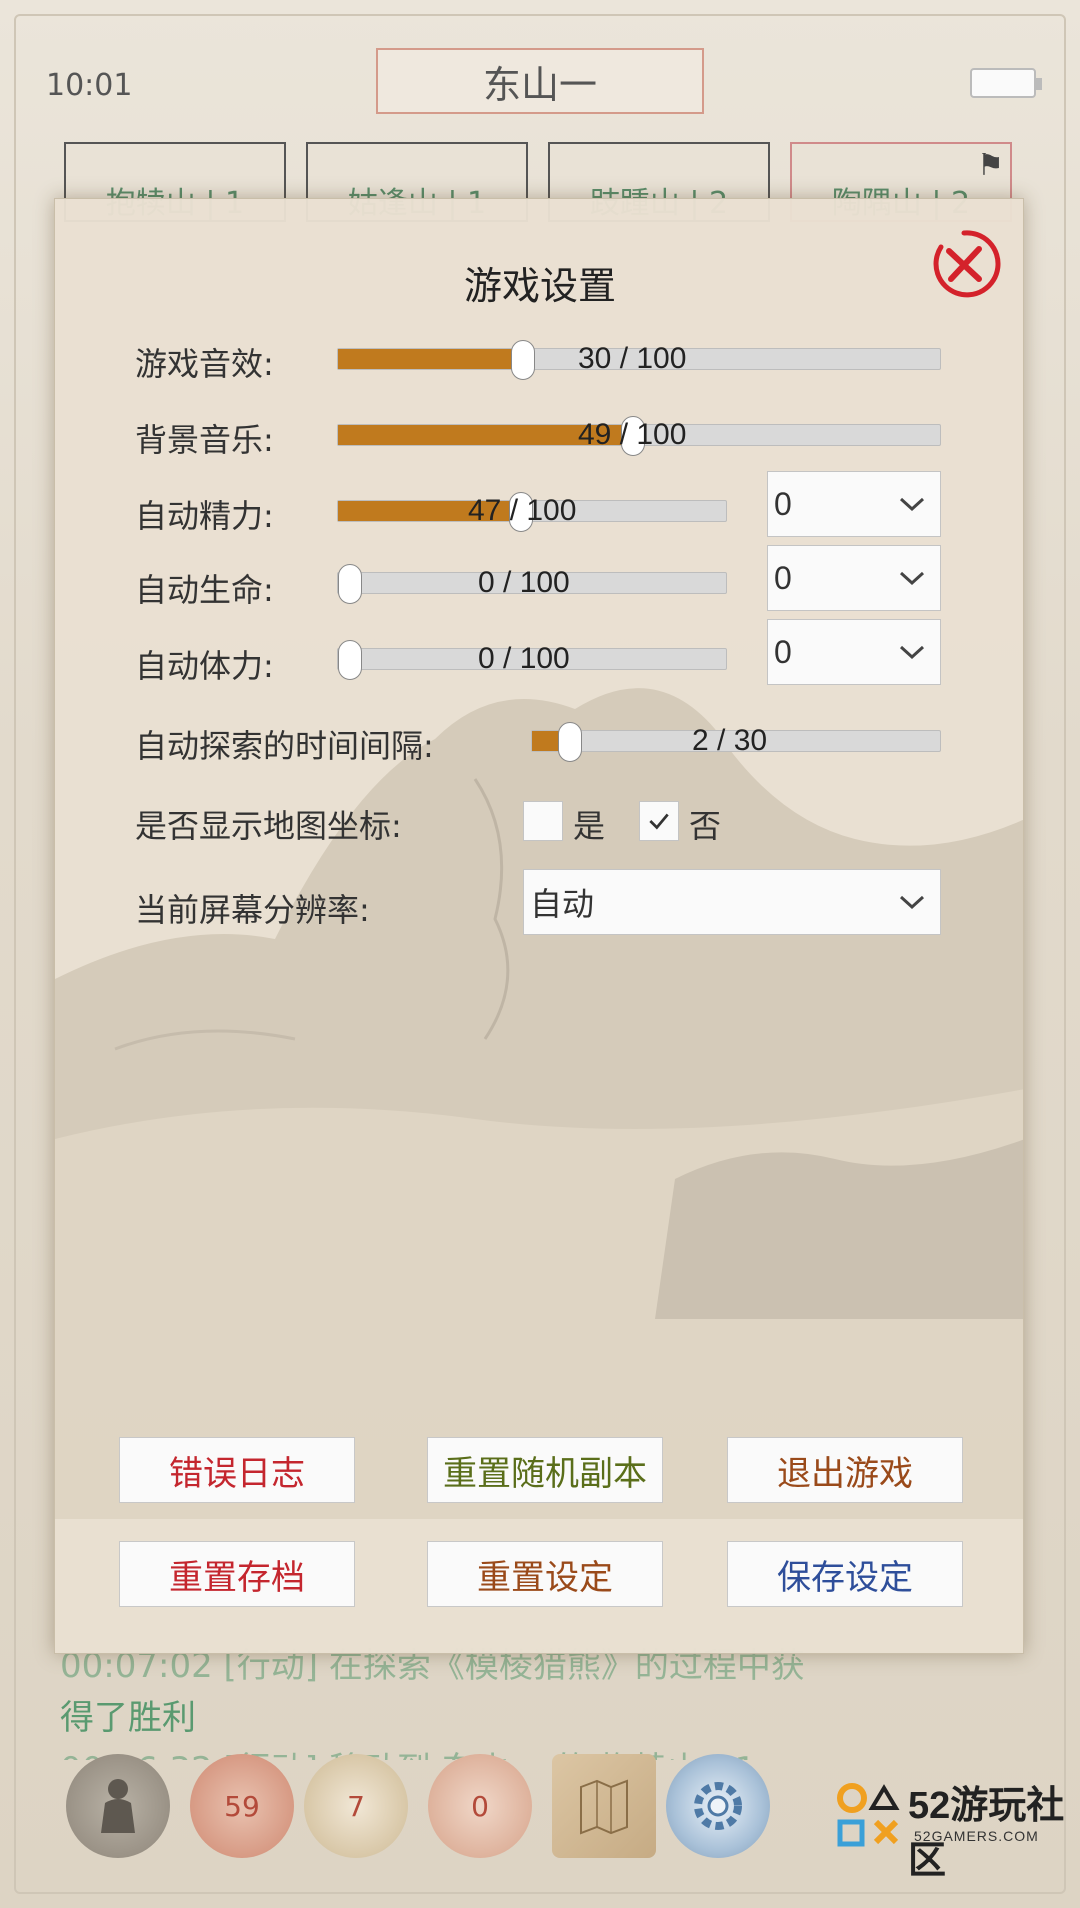  I want to click on battery-icon, so click(1006, 83).